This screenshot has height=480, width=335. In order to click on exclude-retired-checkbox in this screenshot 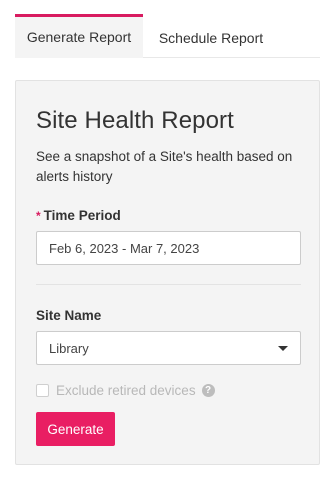, I will do `click(42, 390)`.